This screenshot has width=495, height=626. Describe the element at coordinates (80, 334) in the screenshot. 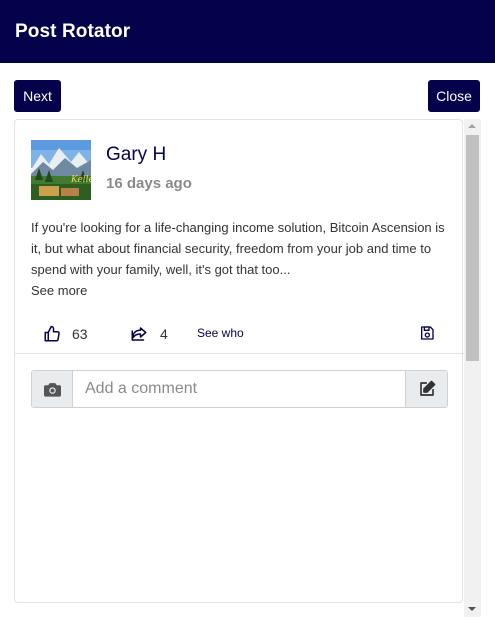

I see `like-count: 63` at that location.